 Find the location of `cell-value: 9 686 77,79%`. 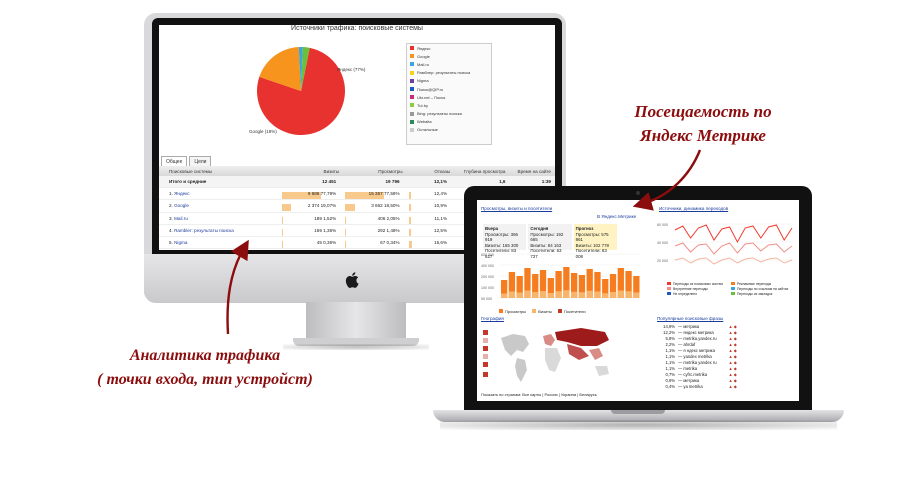

cell-value: 9 686 77,79% is located at coordinates (322, 194).